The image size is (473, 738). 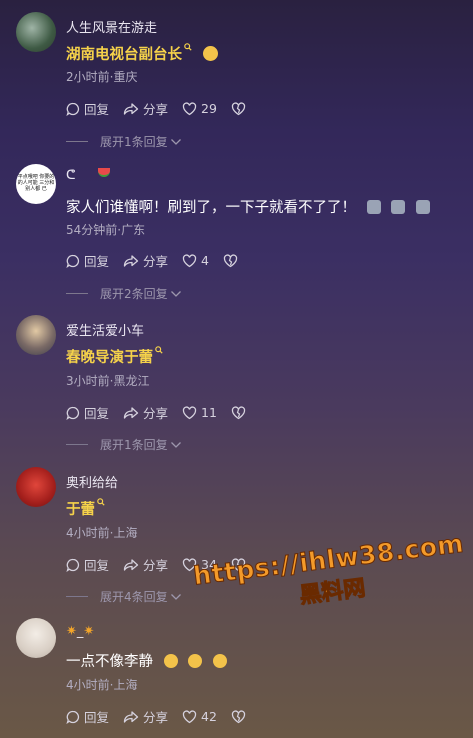 I want to click on comment-username: 奥利给给, so click(x=92, y=481).